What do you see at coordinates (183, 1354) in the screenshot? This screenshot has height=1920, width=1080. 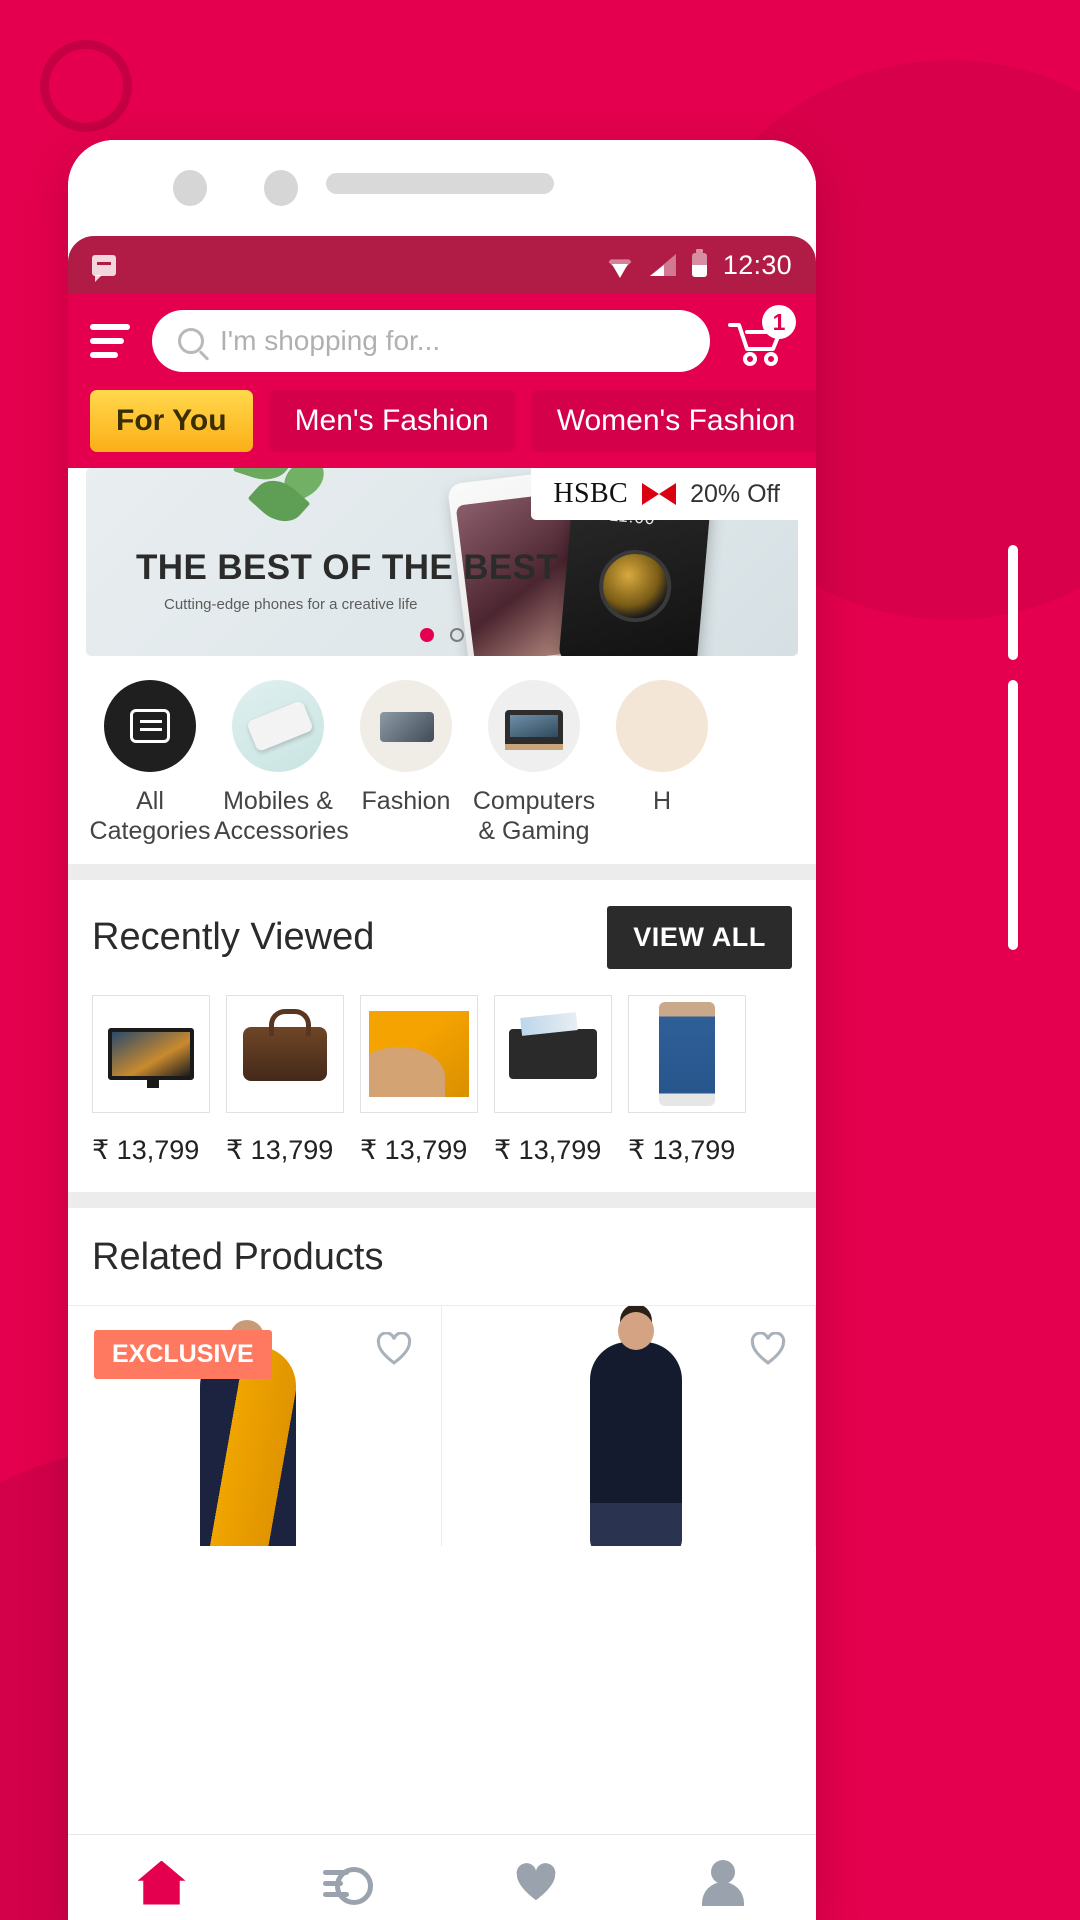 I see `status-badge: EXCLUSIVE` at bounding box center [183, 1354].